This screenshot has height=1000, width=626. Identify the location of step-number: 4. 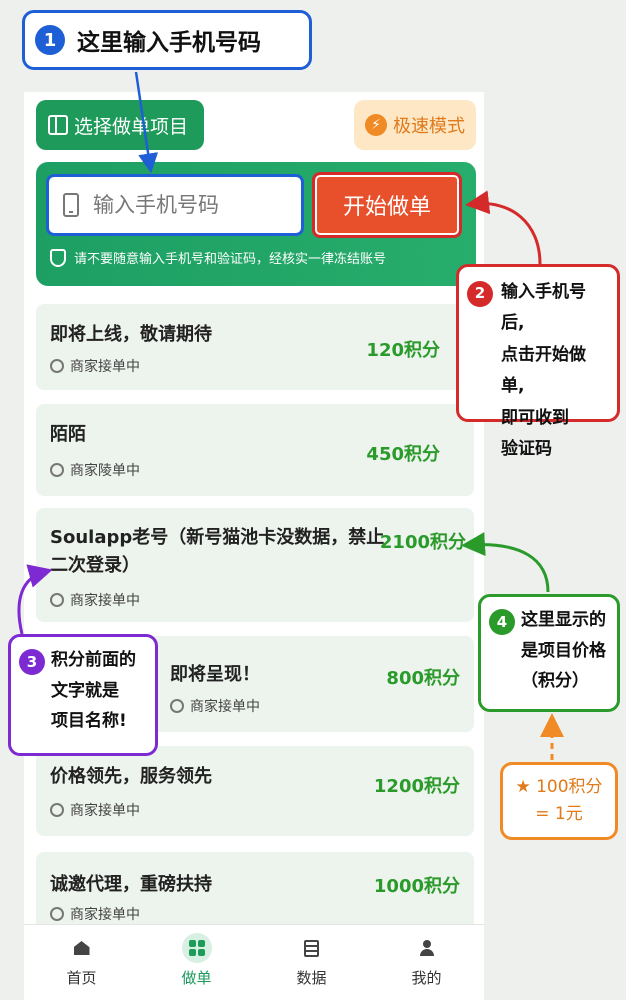
(502, 622).